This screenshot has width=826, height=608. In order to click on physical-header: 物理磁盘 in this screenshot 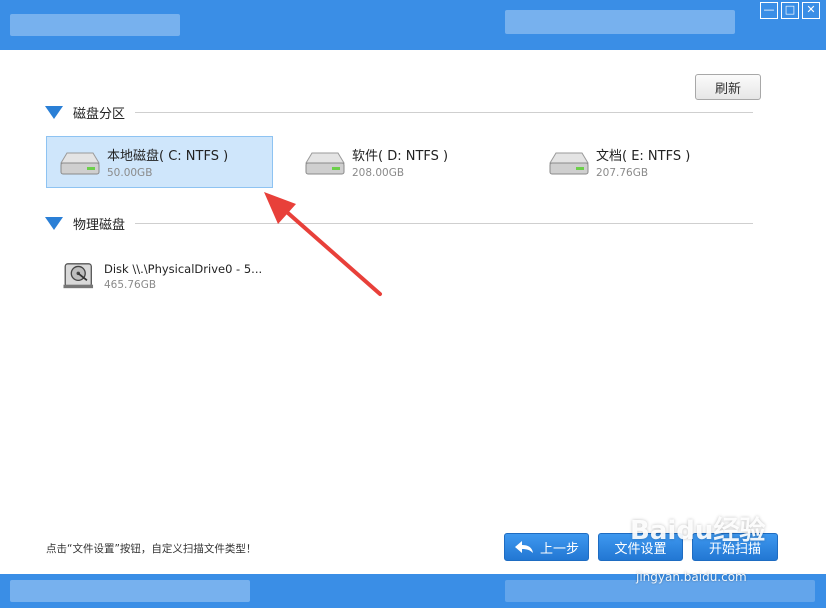, I will do `click(399, 223)`.